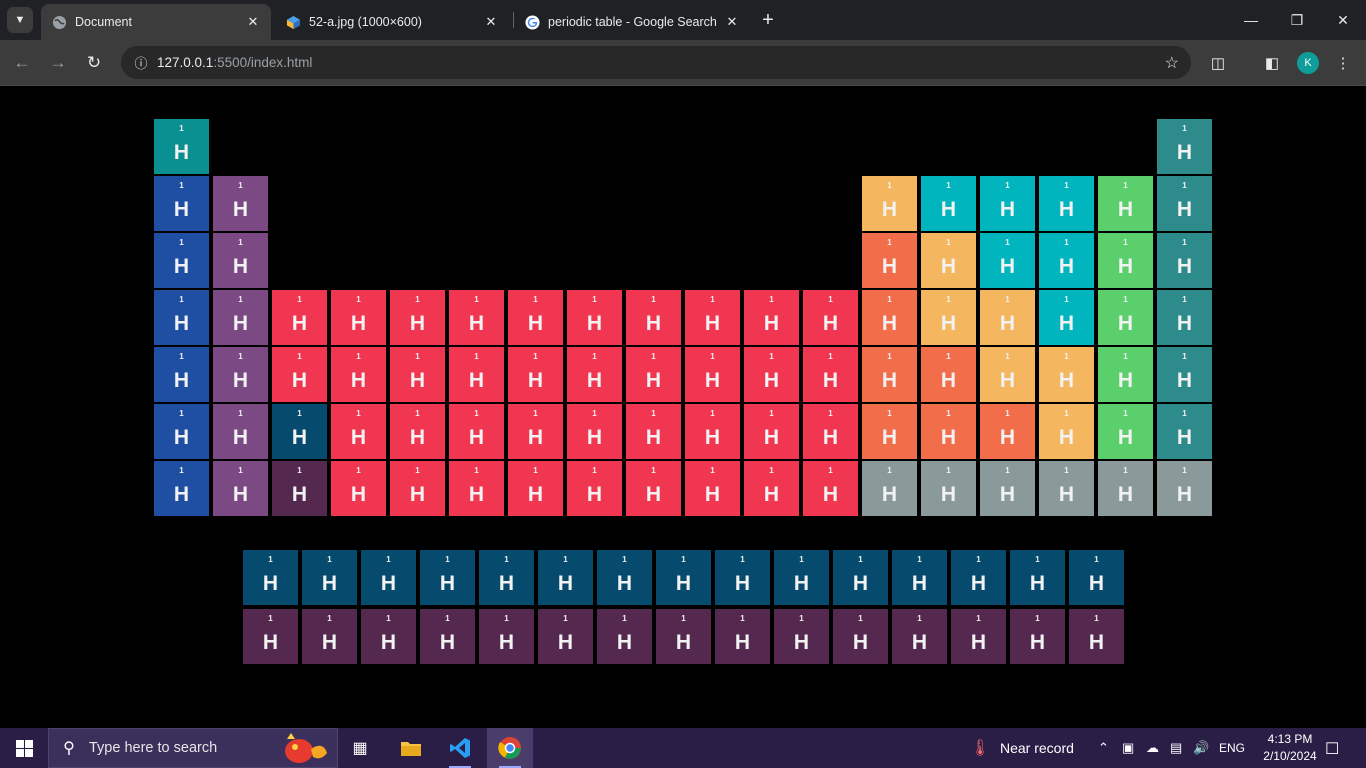 This screenshot has width=1366, height=768. Describe the element at coordinates (1290, 739) in the screenshot. I see `clock-time: 4:13 PM` at that location.